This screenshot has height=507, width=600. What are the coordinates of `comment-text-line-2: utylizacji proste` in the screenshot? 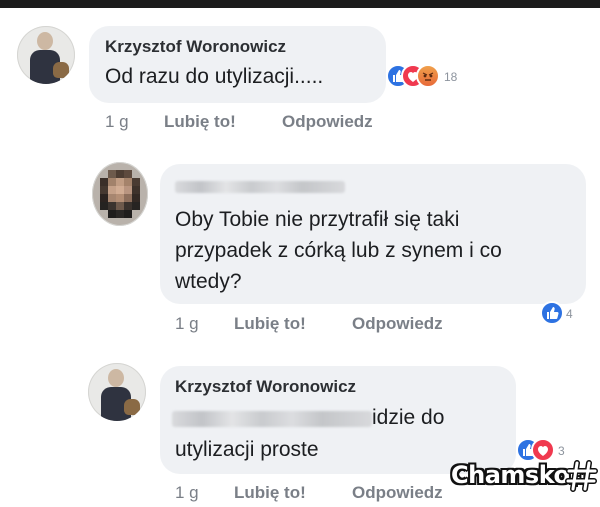 It's located at (247, 449).